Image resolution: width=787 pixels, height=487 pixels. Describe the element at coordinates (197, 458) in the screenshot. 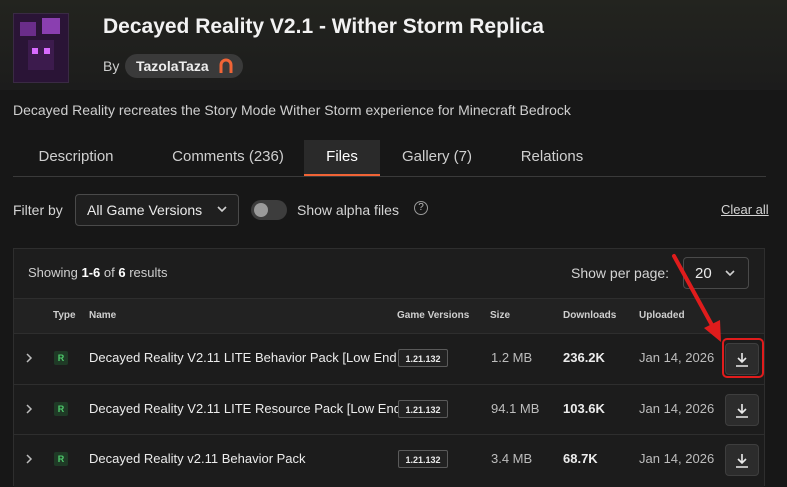

I see `file-name: Decayed Reality v2.11 Behavior Pack` at that location.